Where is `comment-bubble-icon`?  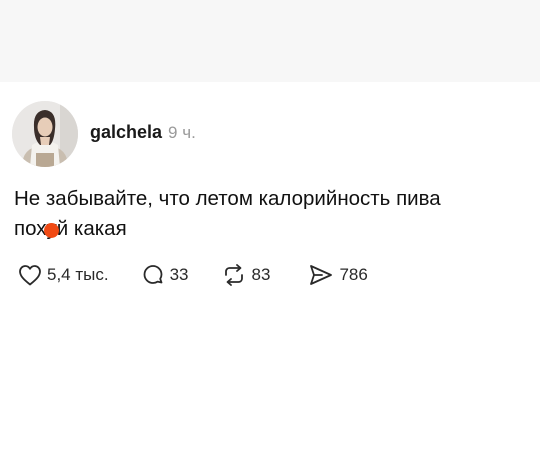 comment-bubble-icon is located at coordinates (152, 274).